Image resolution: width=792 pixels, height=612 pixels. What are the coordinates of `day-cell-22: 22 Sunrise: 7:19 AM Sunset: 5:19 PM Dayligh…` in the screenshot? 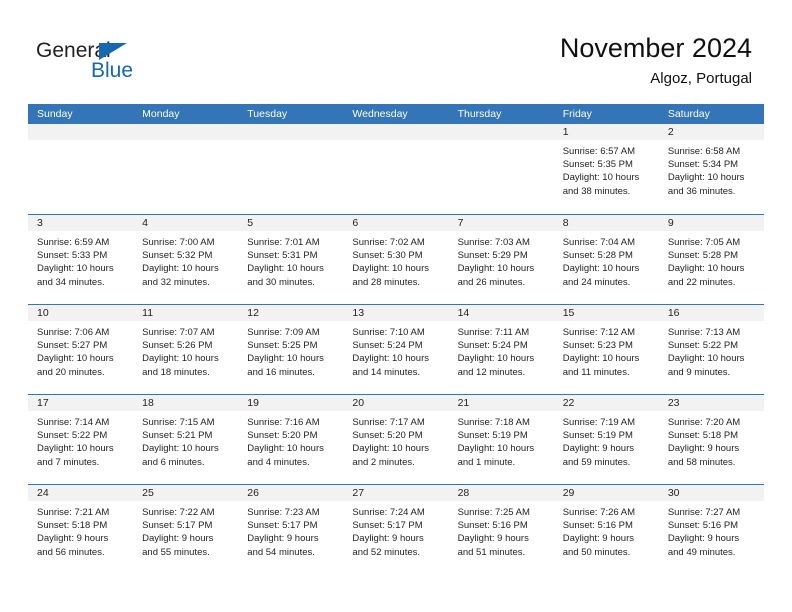 It's located at (606, 439).